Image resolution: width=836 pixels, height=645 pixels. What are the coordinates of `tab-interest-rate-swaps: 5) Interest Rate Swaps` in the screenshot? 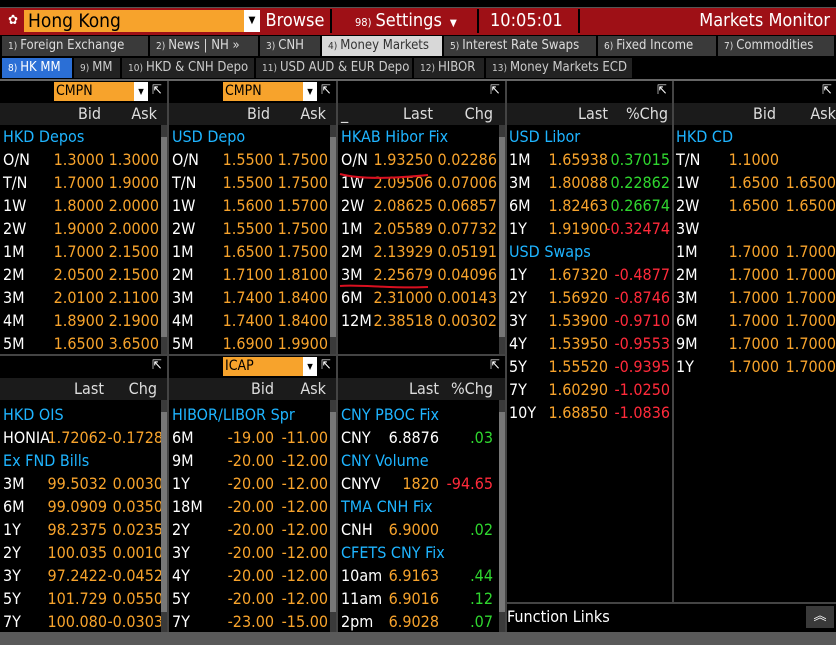 It's located at (520, 46).